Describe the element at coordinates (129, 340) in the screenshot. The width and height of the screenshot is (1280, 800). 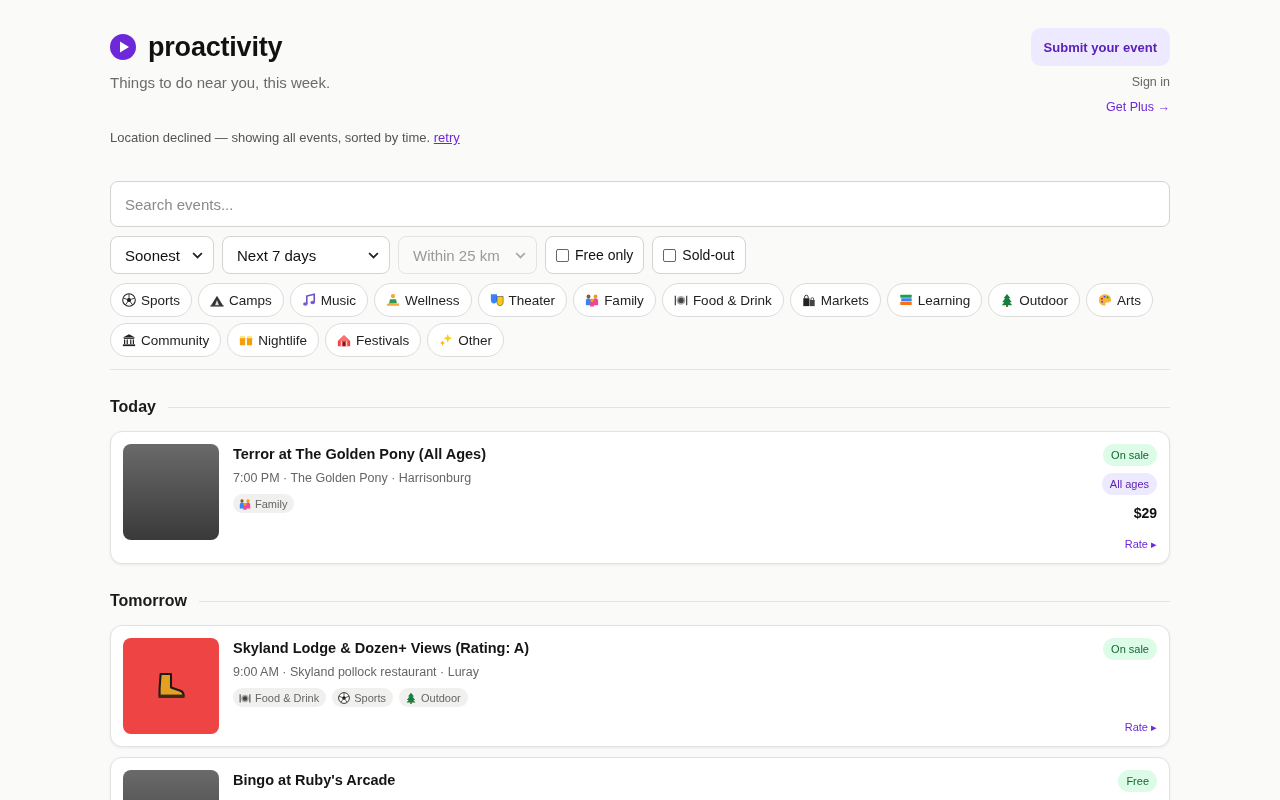
I see `building-icon` at that location.